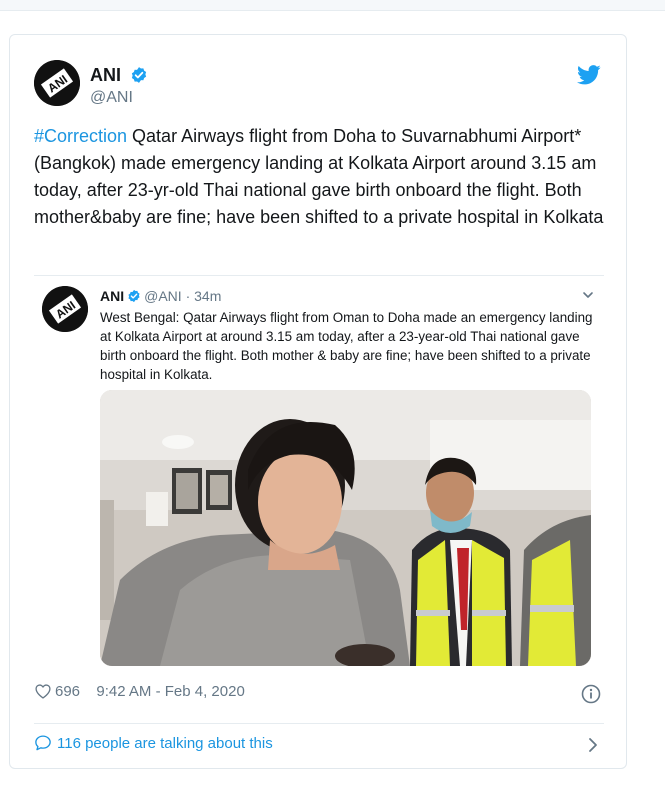  Describe the element at coordinates (43, 691) in the screenshot. I see `heart-icon` at that location.